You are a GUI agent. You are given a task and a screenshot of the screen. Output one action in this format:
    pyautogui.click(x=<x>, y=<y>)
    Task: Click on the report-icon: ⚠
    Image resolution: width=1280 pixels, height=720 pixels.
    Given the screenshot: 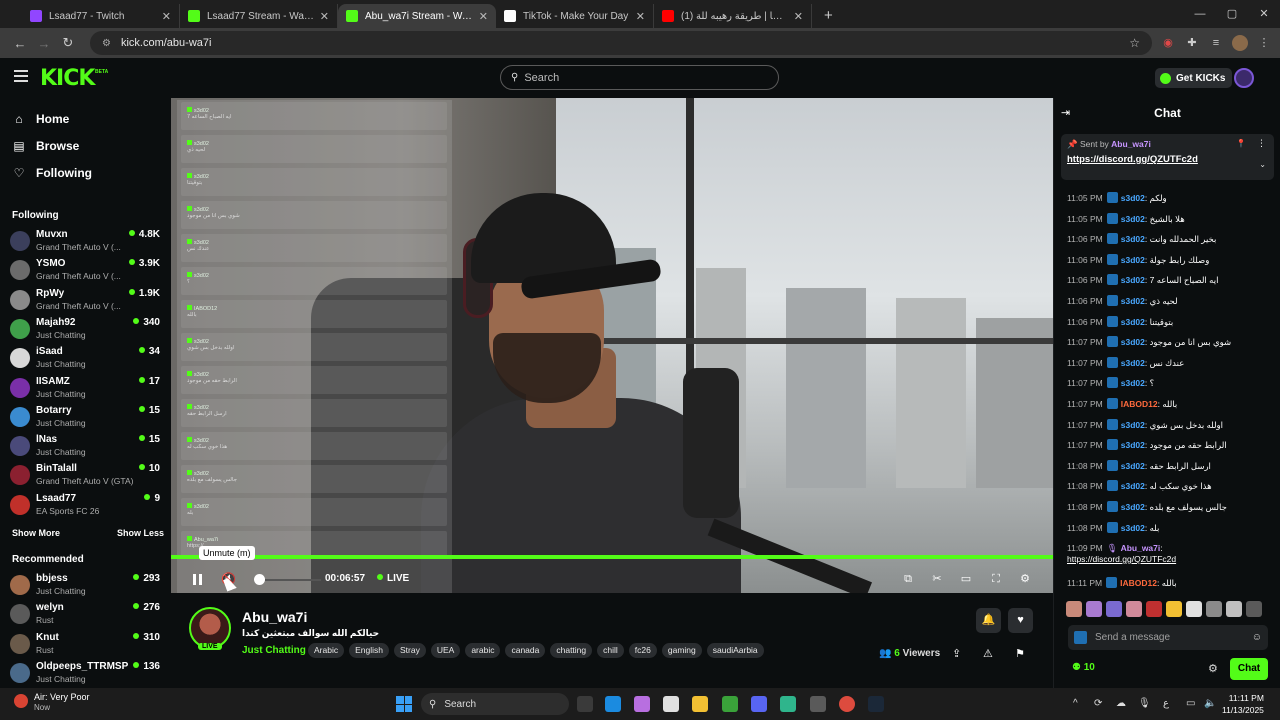 What is the action you would take?
    pyautogui.click(x=988, y=653)
    